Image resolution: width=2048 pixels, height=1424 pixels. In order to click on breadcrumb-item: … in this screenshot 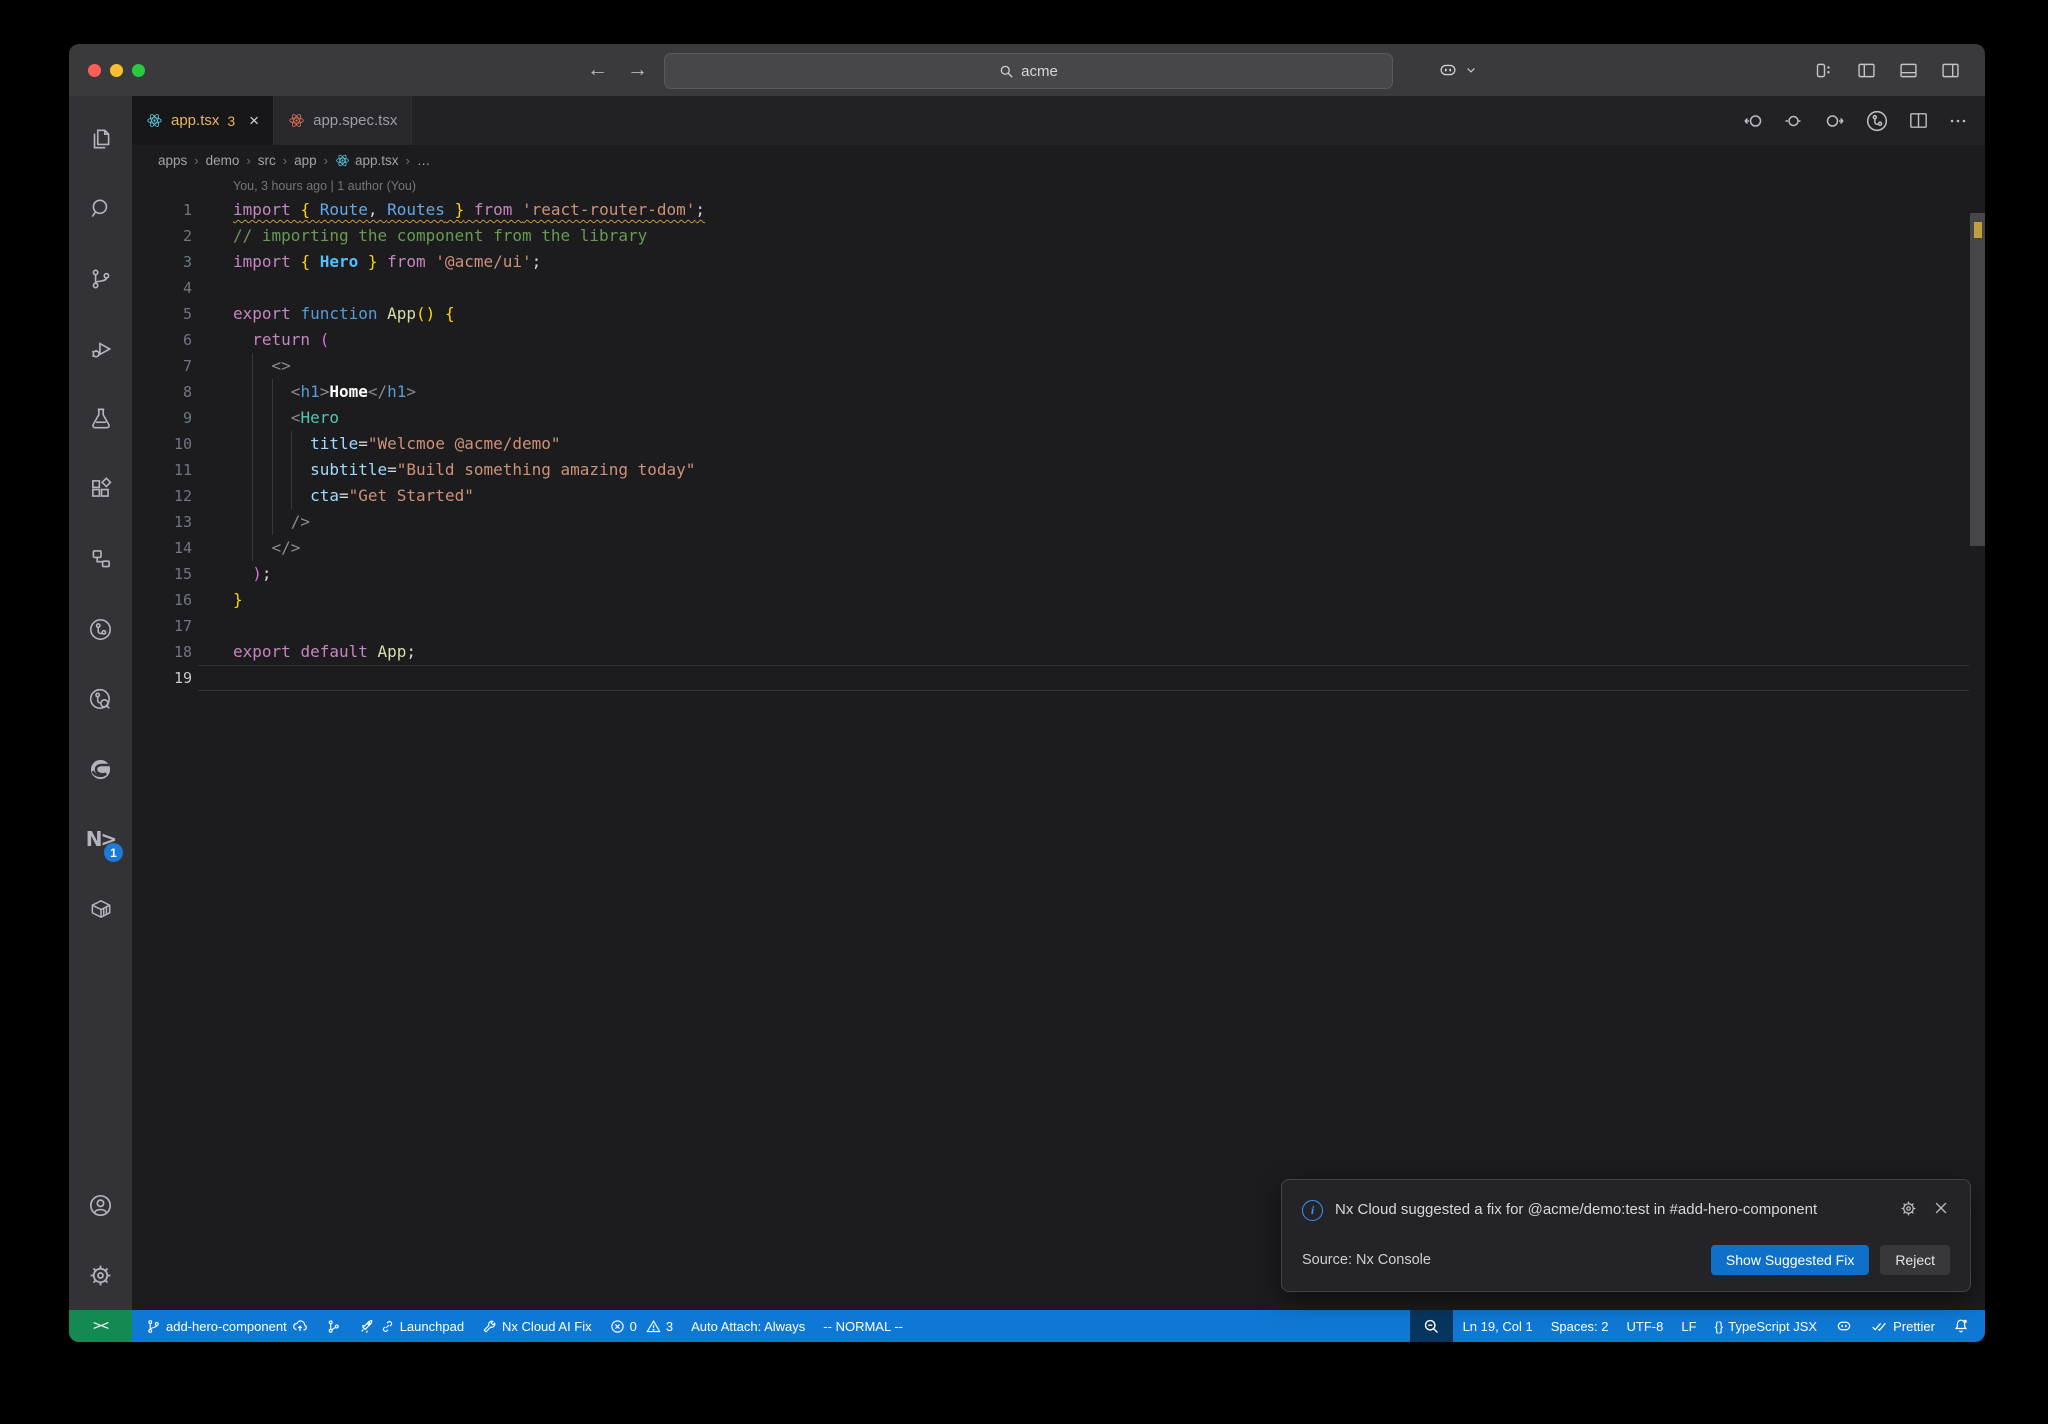, I will do `click(424, 160)`.